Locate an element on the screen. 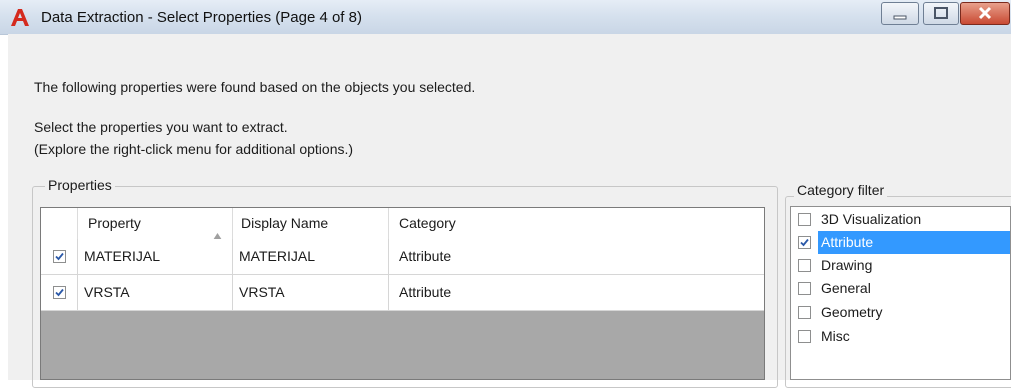 This screenshot has height=388, width=1011. category-item-label: Misc is located at coordinates (835, 336).